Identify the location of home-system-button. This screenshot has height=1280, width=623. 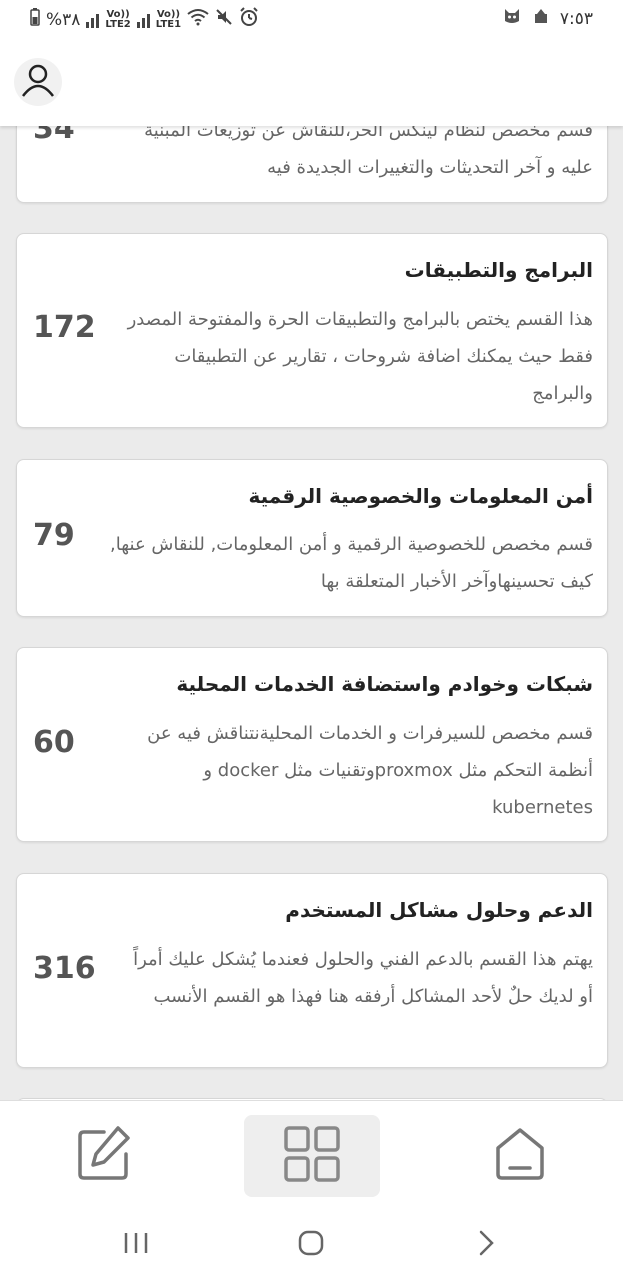
(311, 1245).